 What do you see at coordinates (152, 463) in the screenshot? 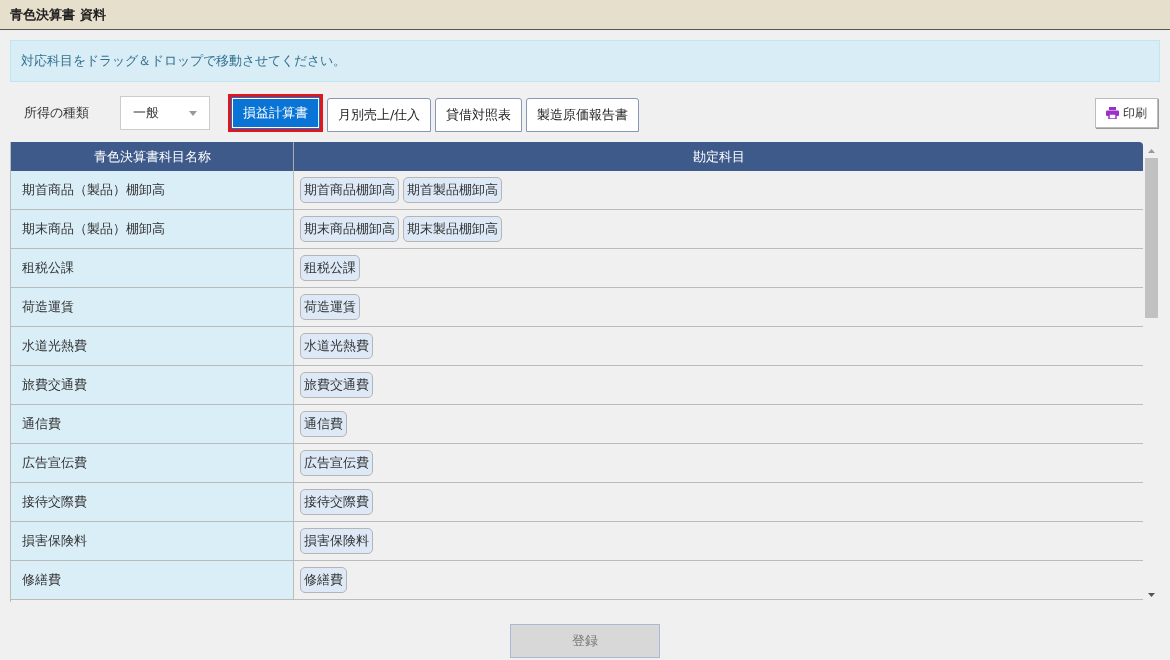
I see `table-cell: 広告宣伝費` at bounding box center [152, 463].